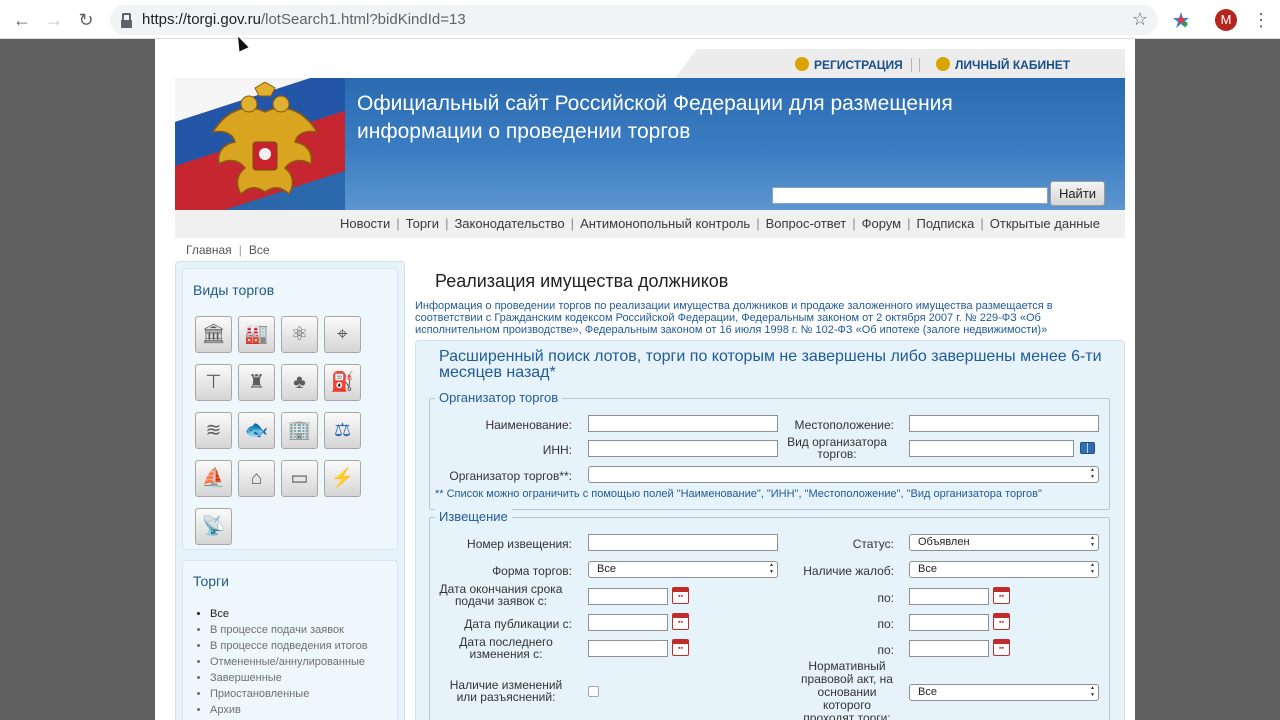  I want to click on breadcrumb-current: Все, so click(259, 250).